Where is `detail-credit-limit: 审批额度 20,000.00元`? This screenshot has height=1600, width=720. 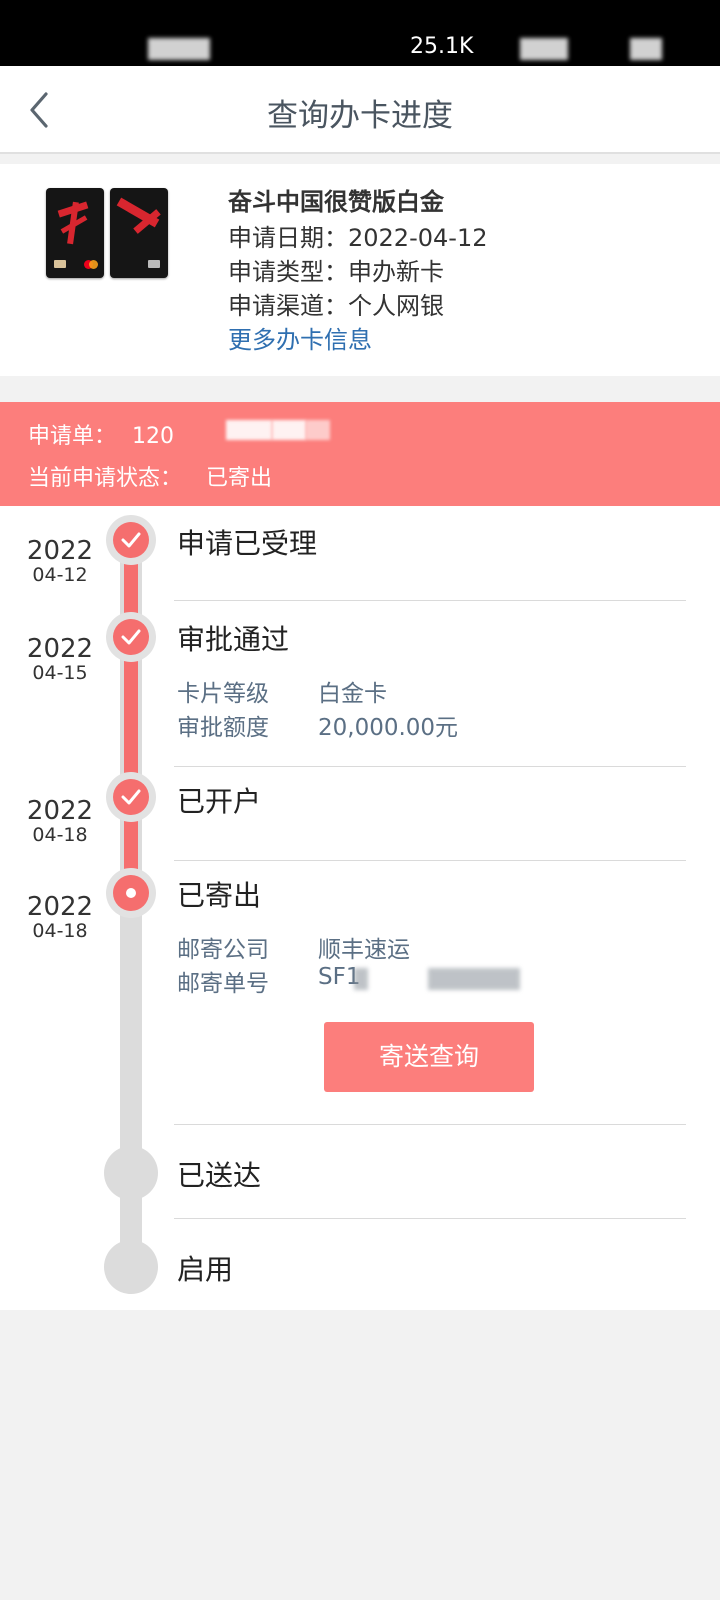
detail-credit-limit: 审批额度 20,000.00元 is located at coordinates (318, 728).